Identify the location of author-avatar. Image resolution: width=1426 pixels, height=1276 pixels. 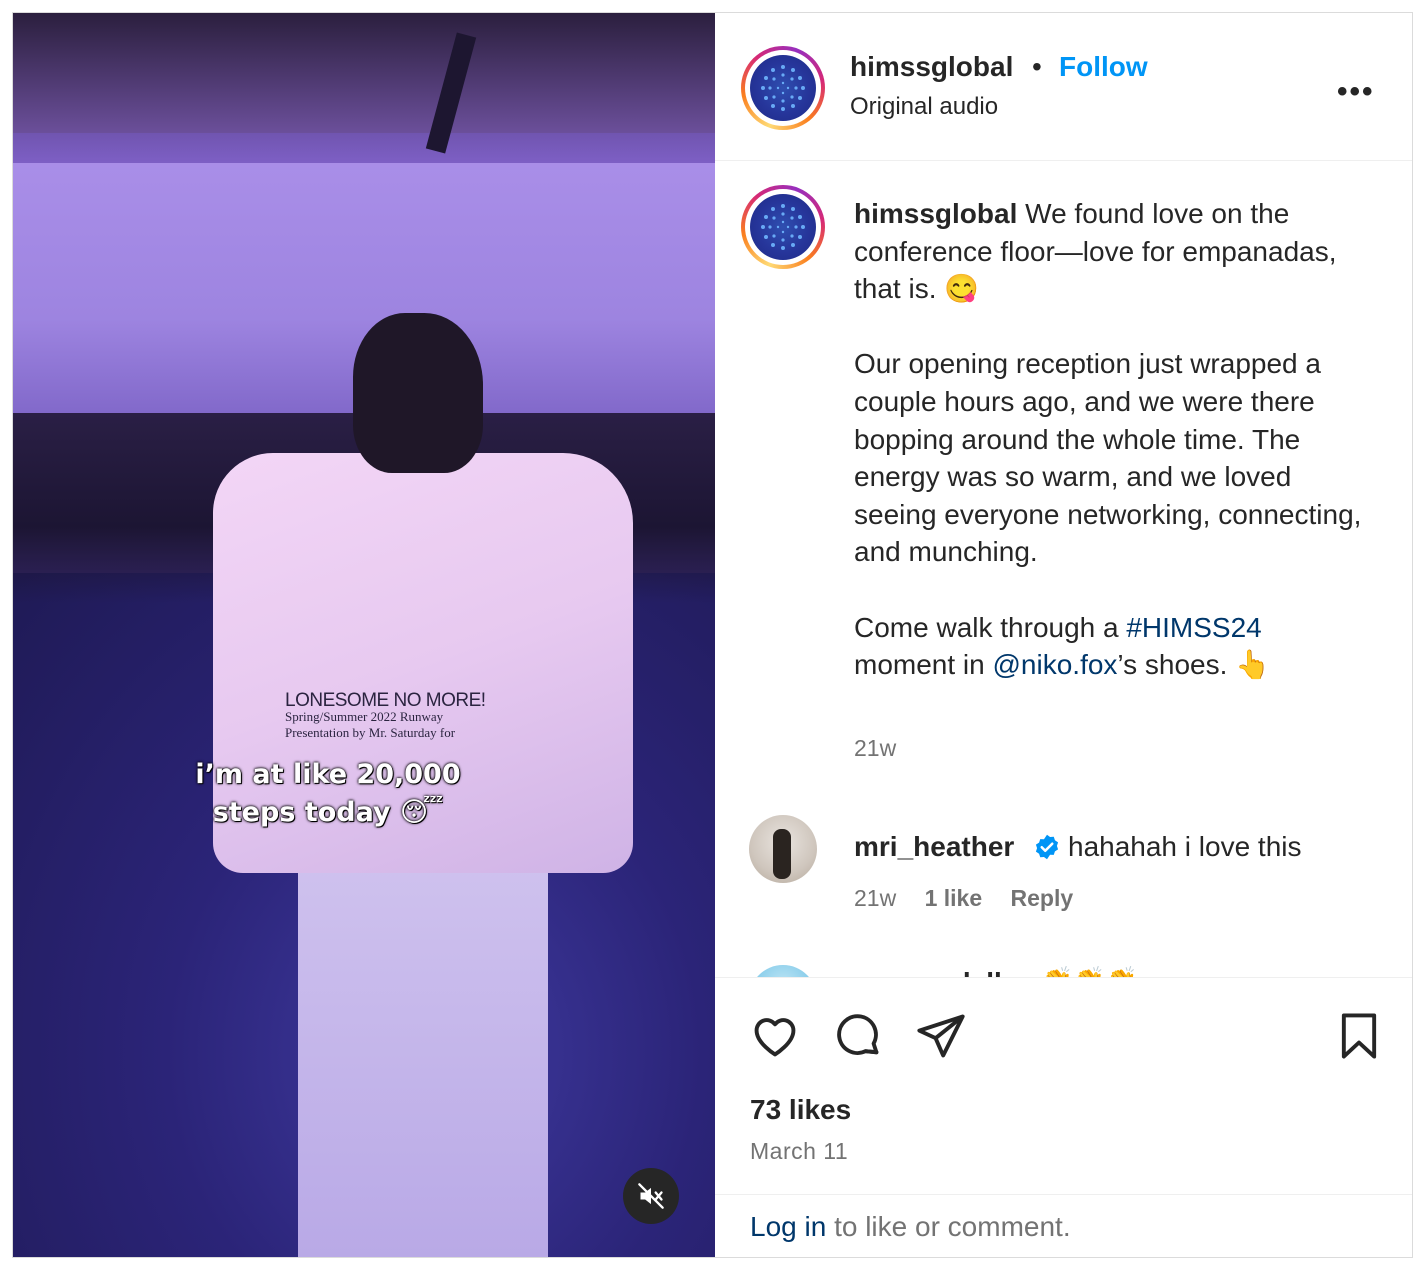
(783, 88).